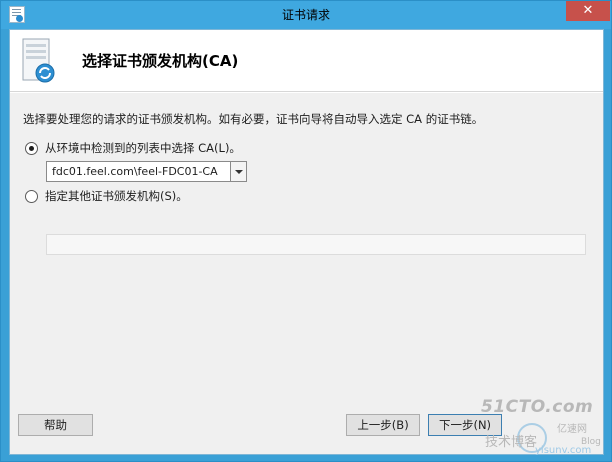 The width and height of the screenshot is (612, 462). What do you see at coordinates (135, 171) in the screenshot?
I see `ca-select-value: fdc01.feel.com\feel-FDC01-CA` at bounding box center [135, 171].